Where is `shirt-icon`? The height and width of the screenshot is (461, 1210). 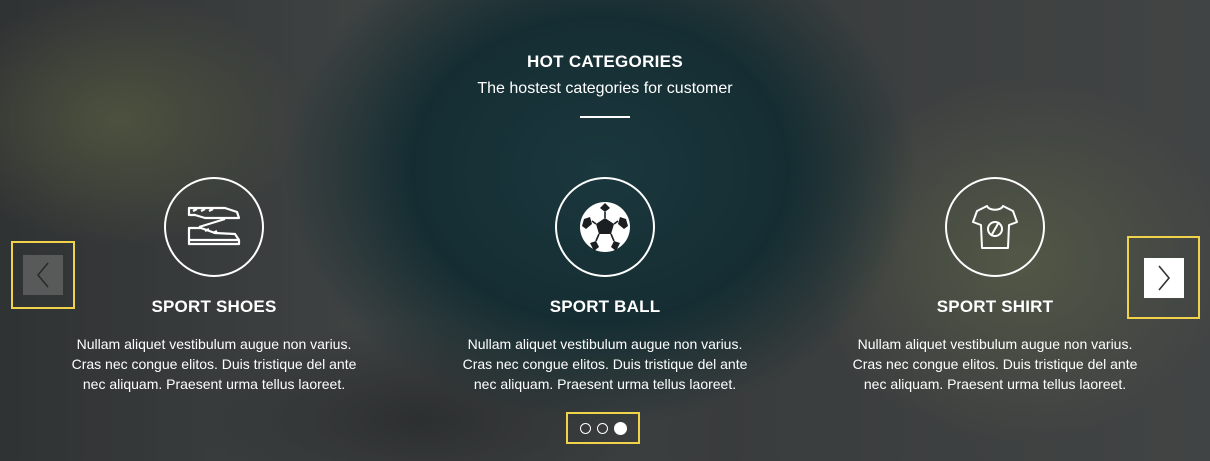 shirt-icon is located at coordinates (995, 227).